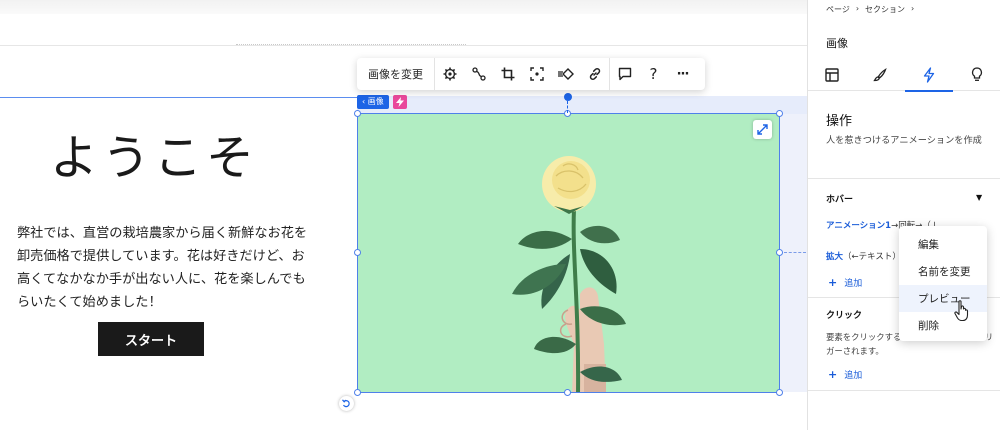 This screenshot has height=430, width=1000. I want to click on tab-animation, so click(929, 75).